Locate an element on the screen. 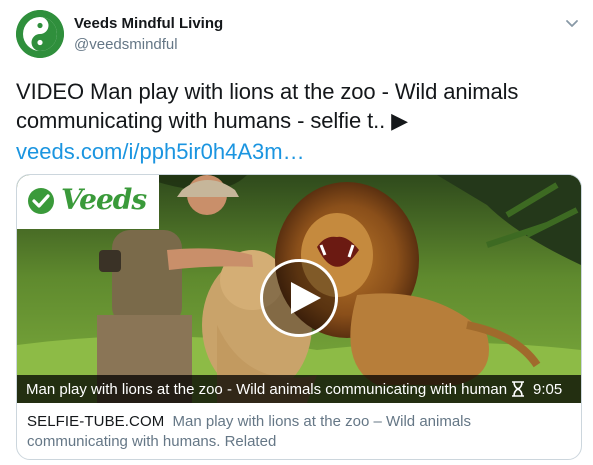 This screenshot has width=593, height=465. play-icon is located at coordinates (306, 298).